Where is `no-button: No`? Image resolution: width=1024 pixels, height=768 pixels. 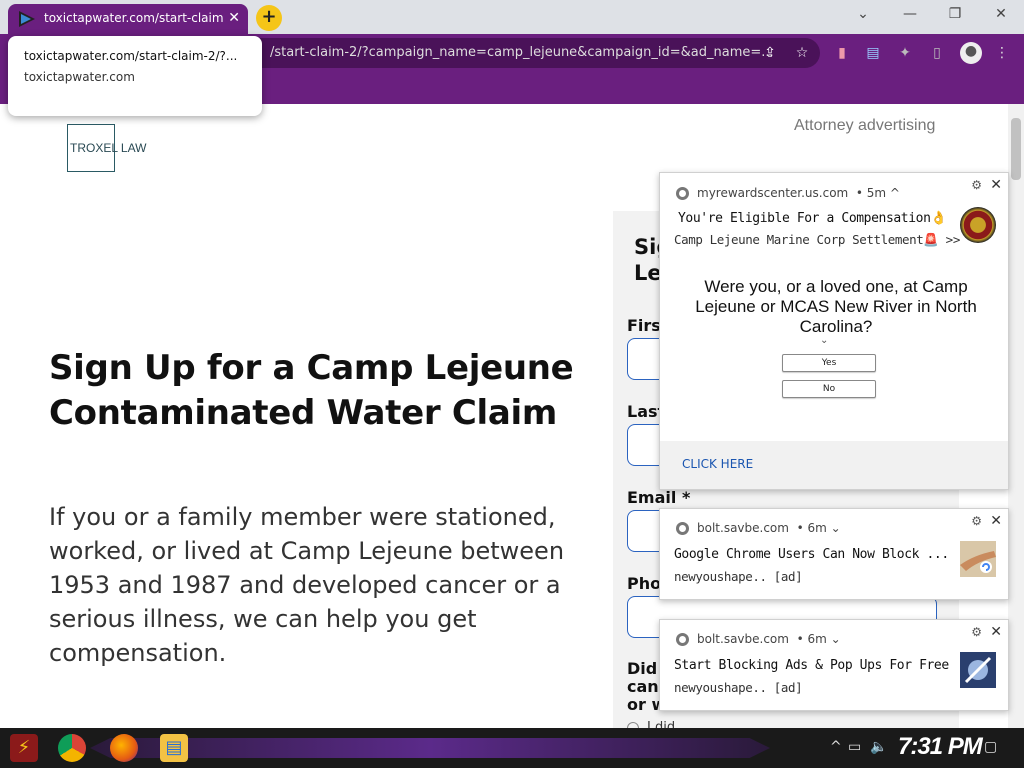
no-button: No is located at coordinates (829, 389).